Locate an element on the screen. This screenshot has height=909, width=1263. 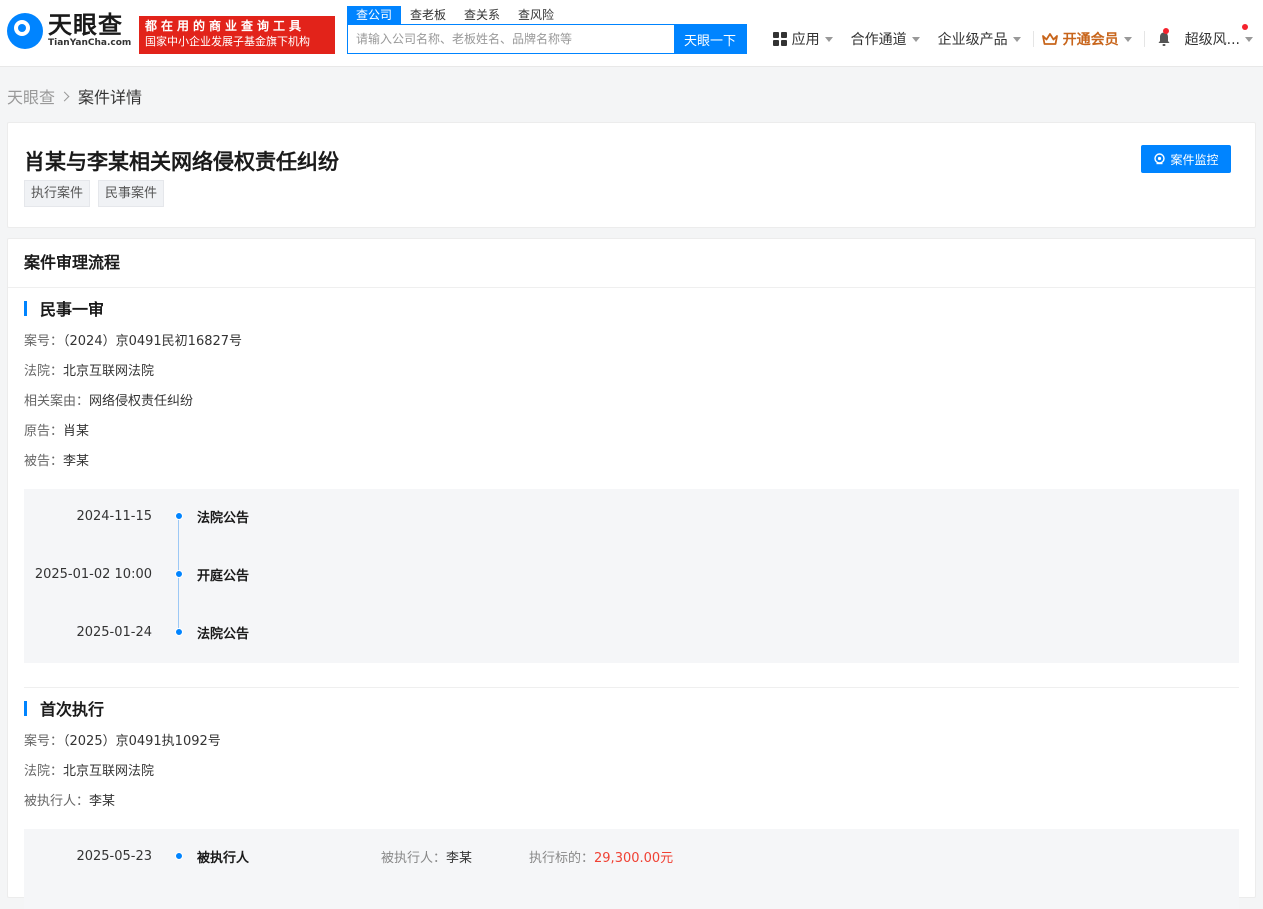
slogan-line2: 国家中小企业发展子基金旗下机构 is located at coordinates (227, 41).